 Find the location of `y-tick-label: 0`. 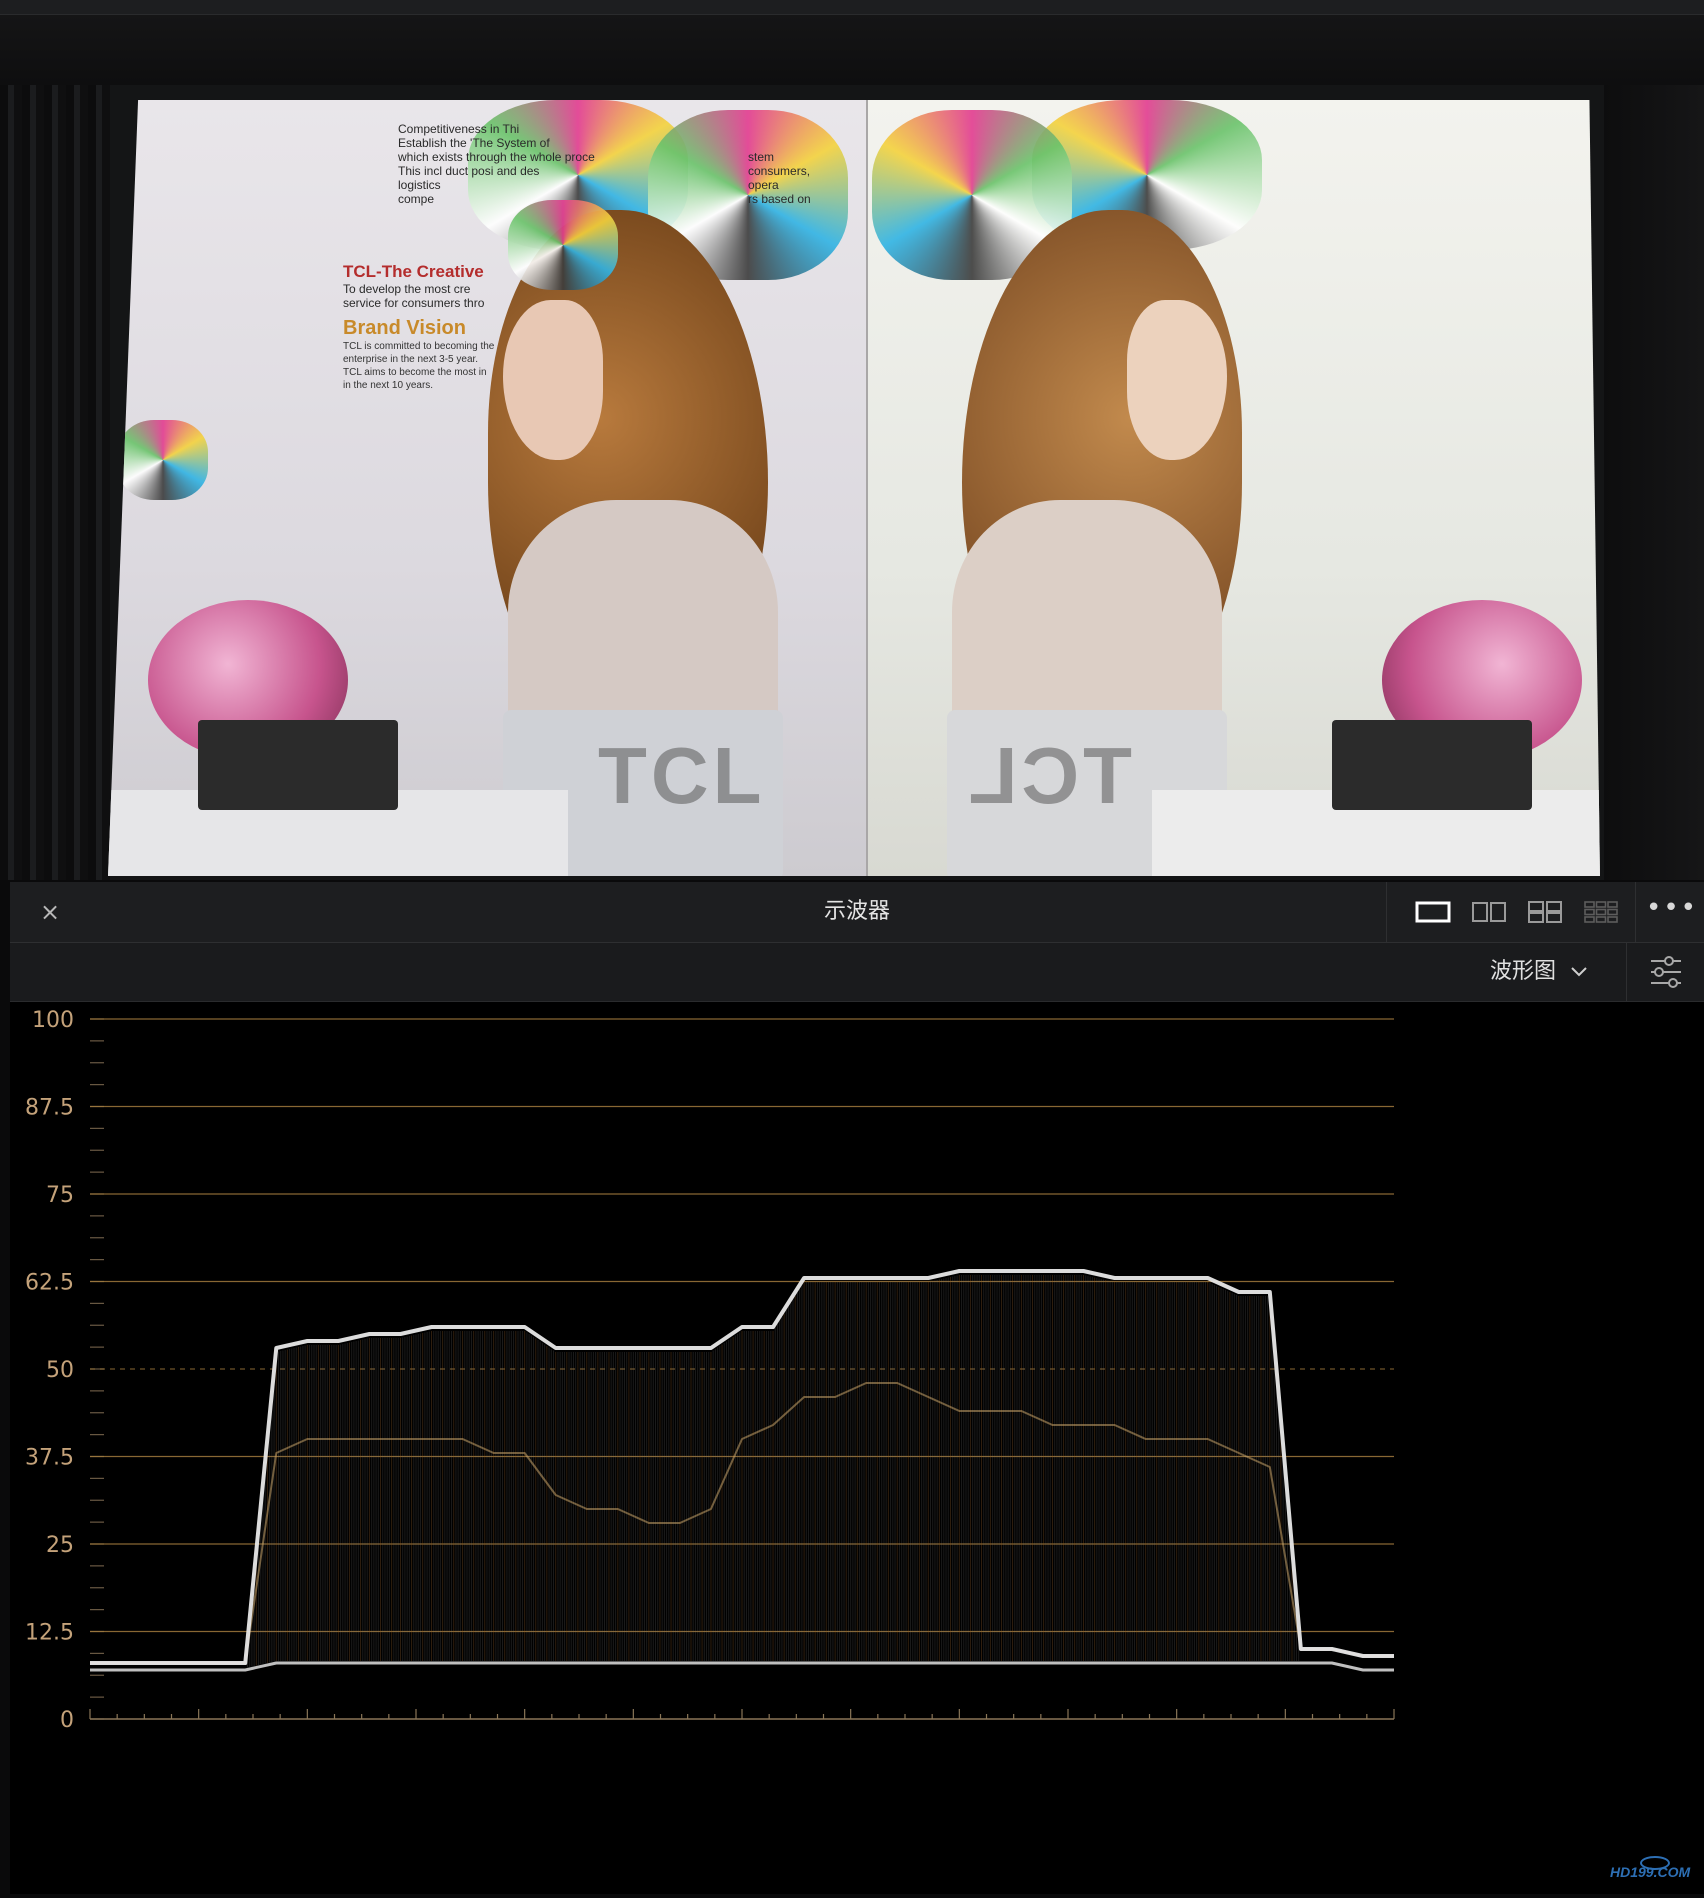

y-tick-label: 0 is located at coordinates (67, 1720).